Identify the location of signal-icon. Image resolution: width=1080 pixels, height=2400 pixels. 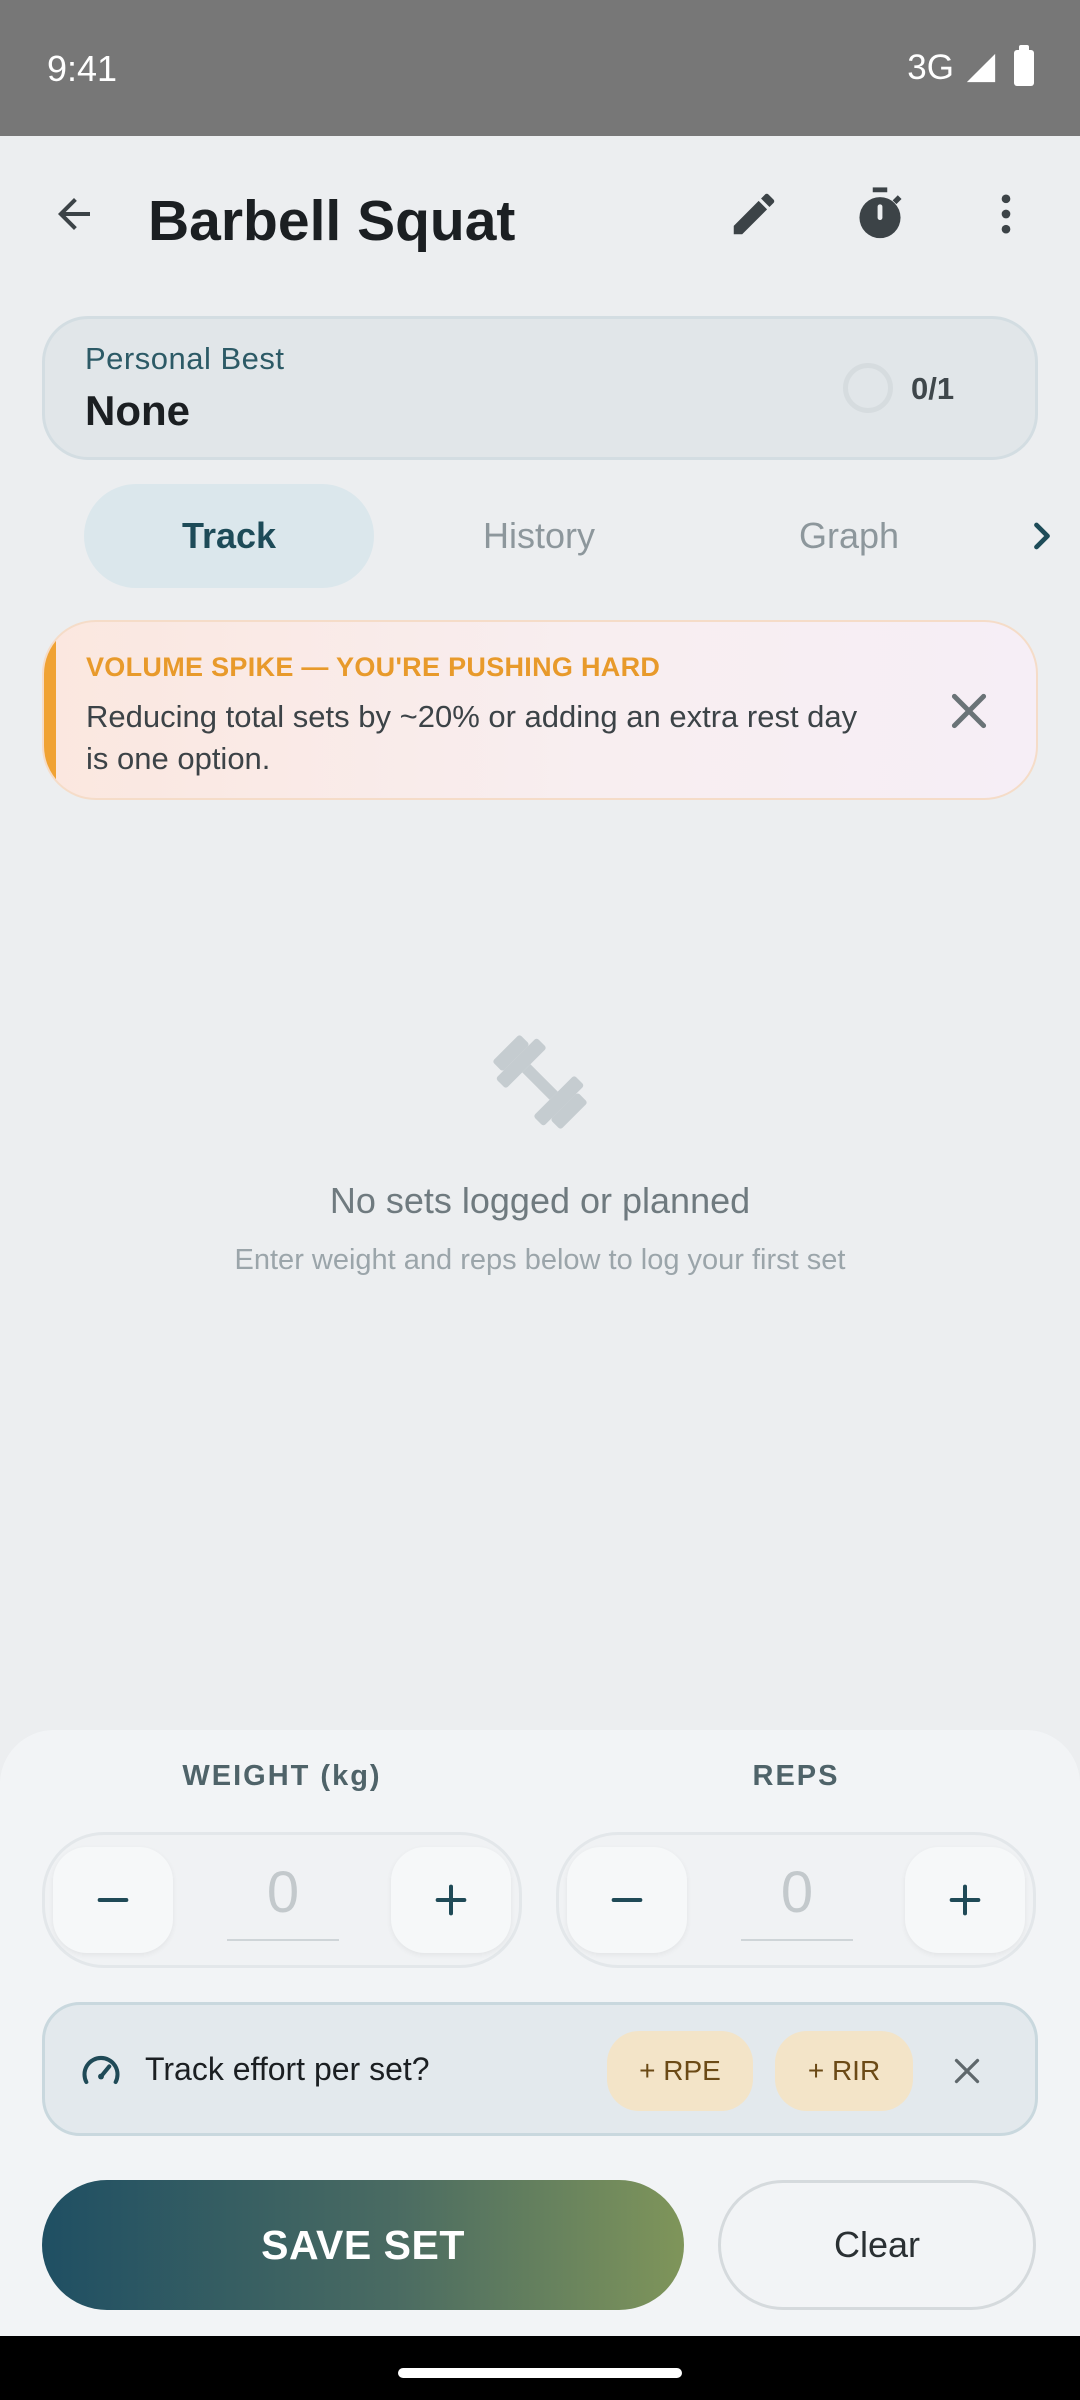
(981, 68).